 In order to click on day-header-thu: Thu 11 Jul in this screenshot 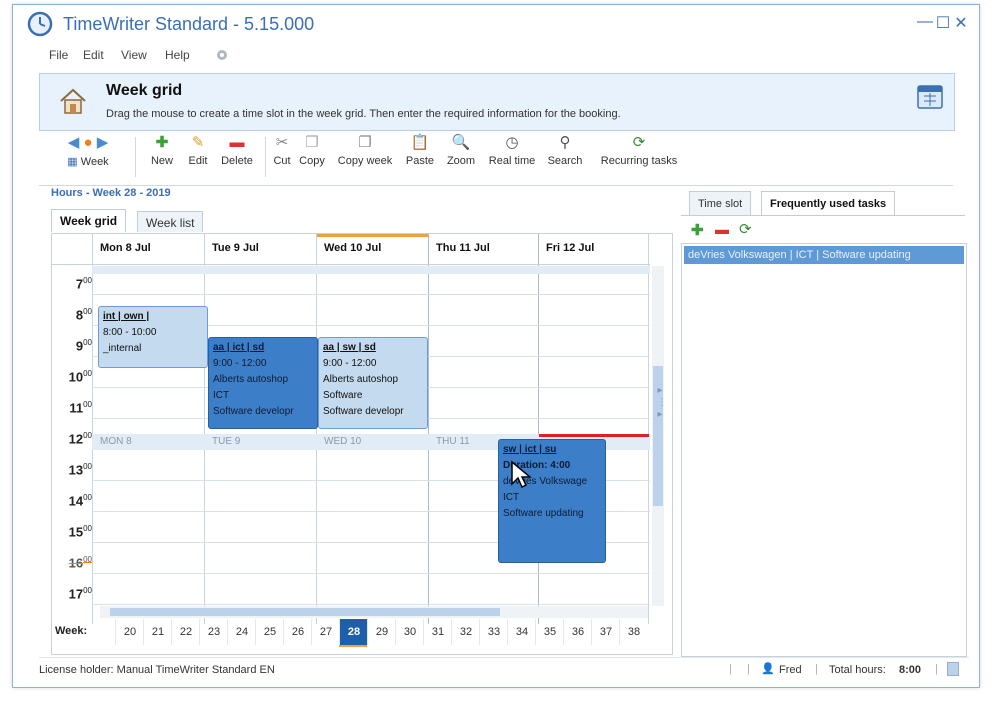, I will do `click(463, 248)`.